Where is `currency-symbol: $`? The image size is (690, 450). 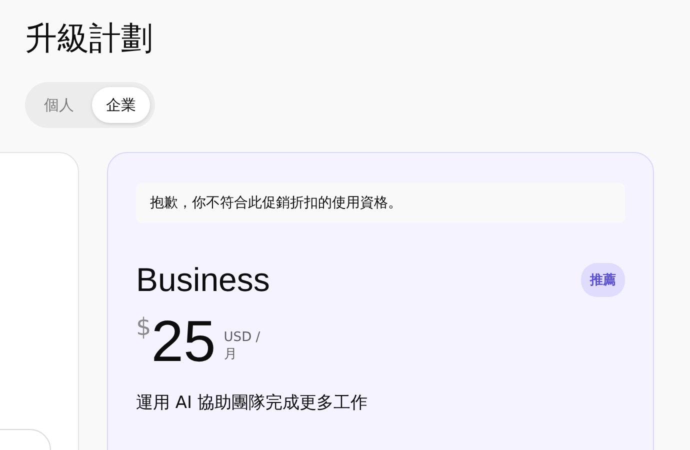
currency-symbol: $ is located at coordinates (144, 327).